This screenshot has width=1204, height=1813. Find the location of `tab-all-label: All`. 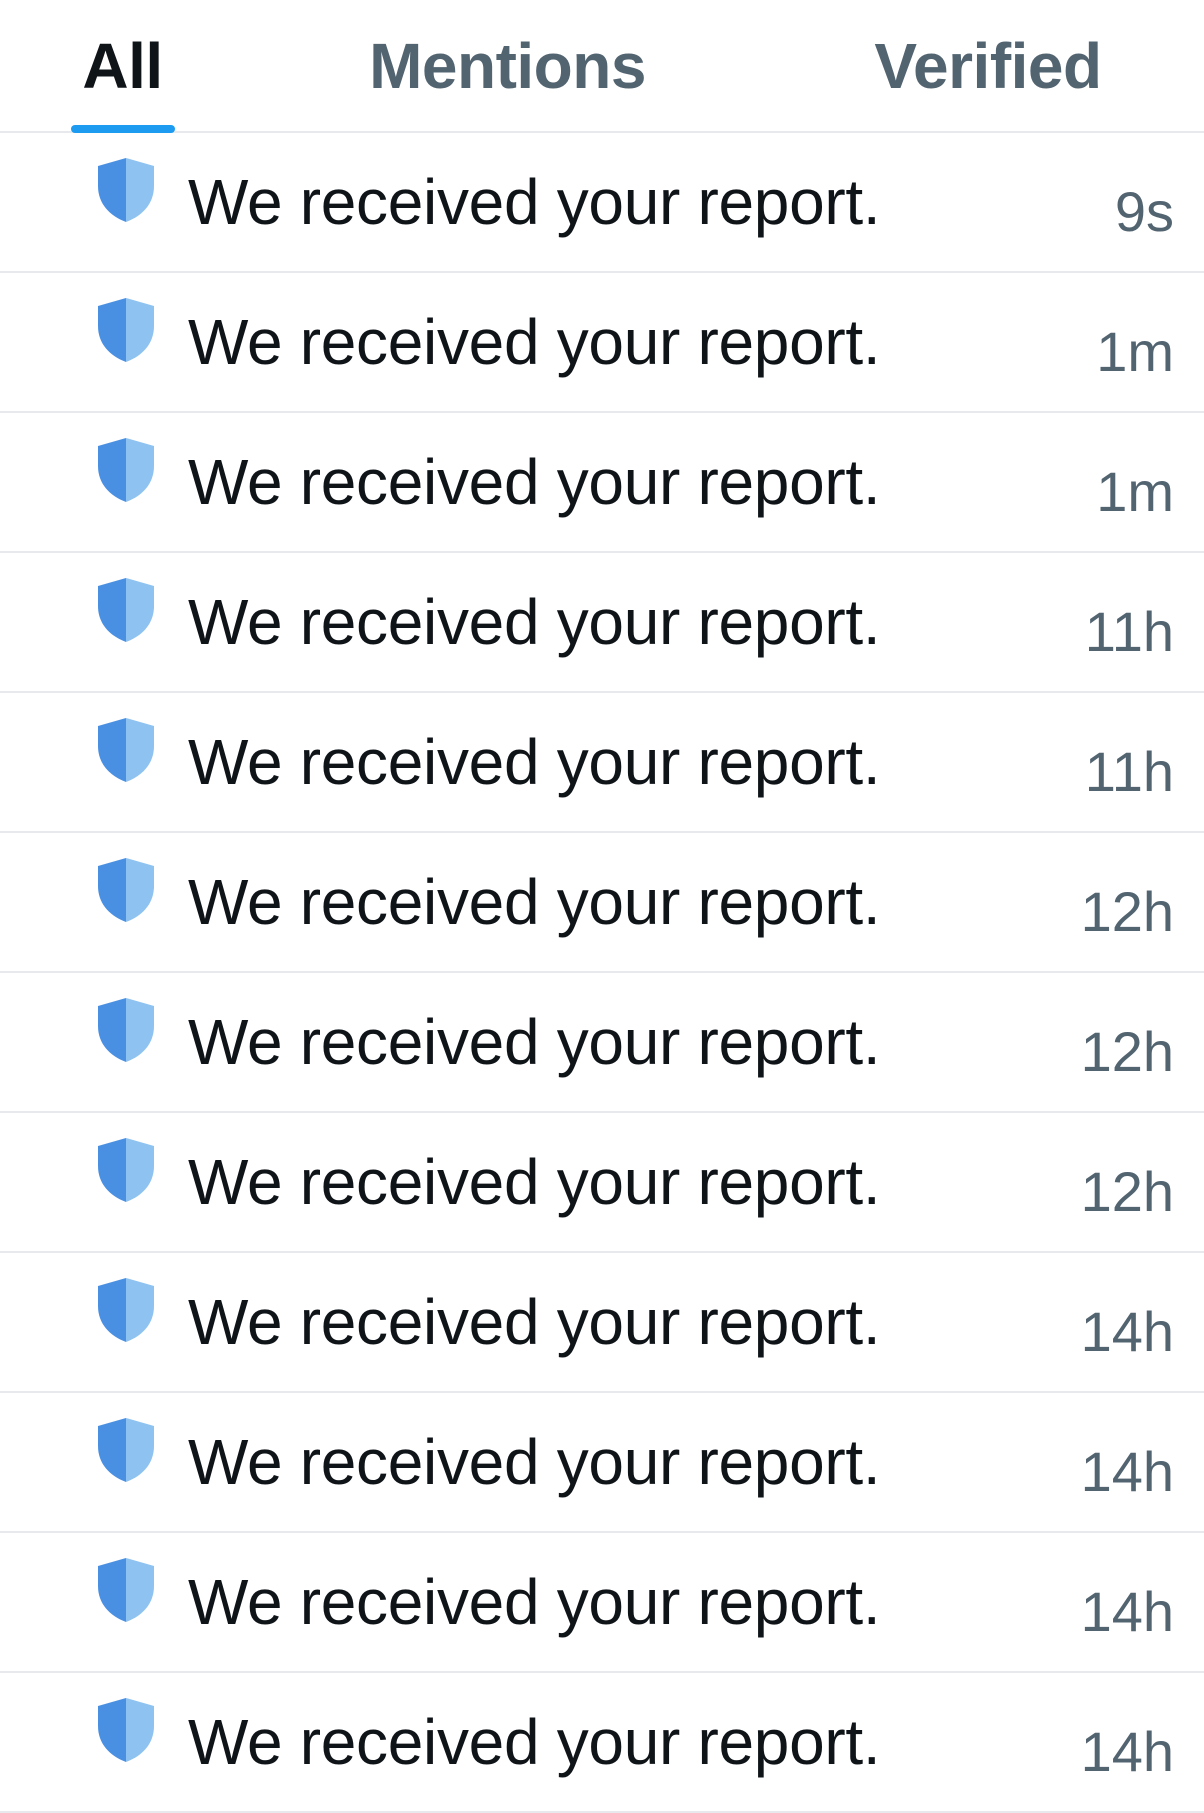

tab-all-label: All is located at coordinates (122, 66).